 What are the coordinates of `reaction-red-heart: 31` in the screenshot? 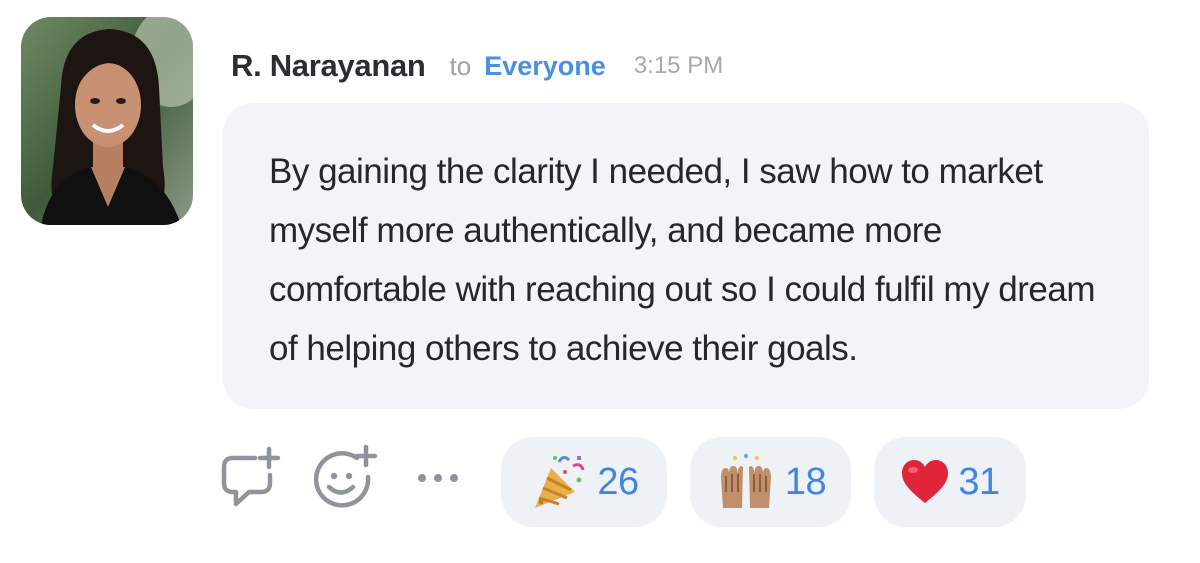 It's located at (950, 482).